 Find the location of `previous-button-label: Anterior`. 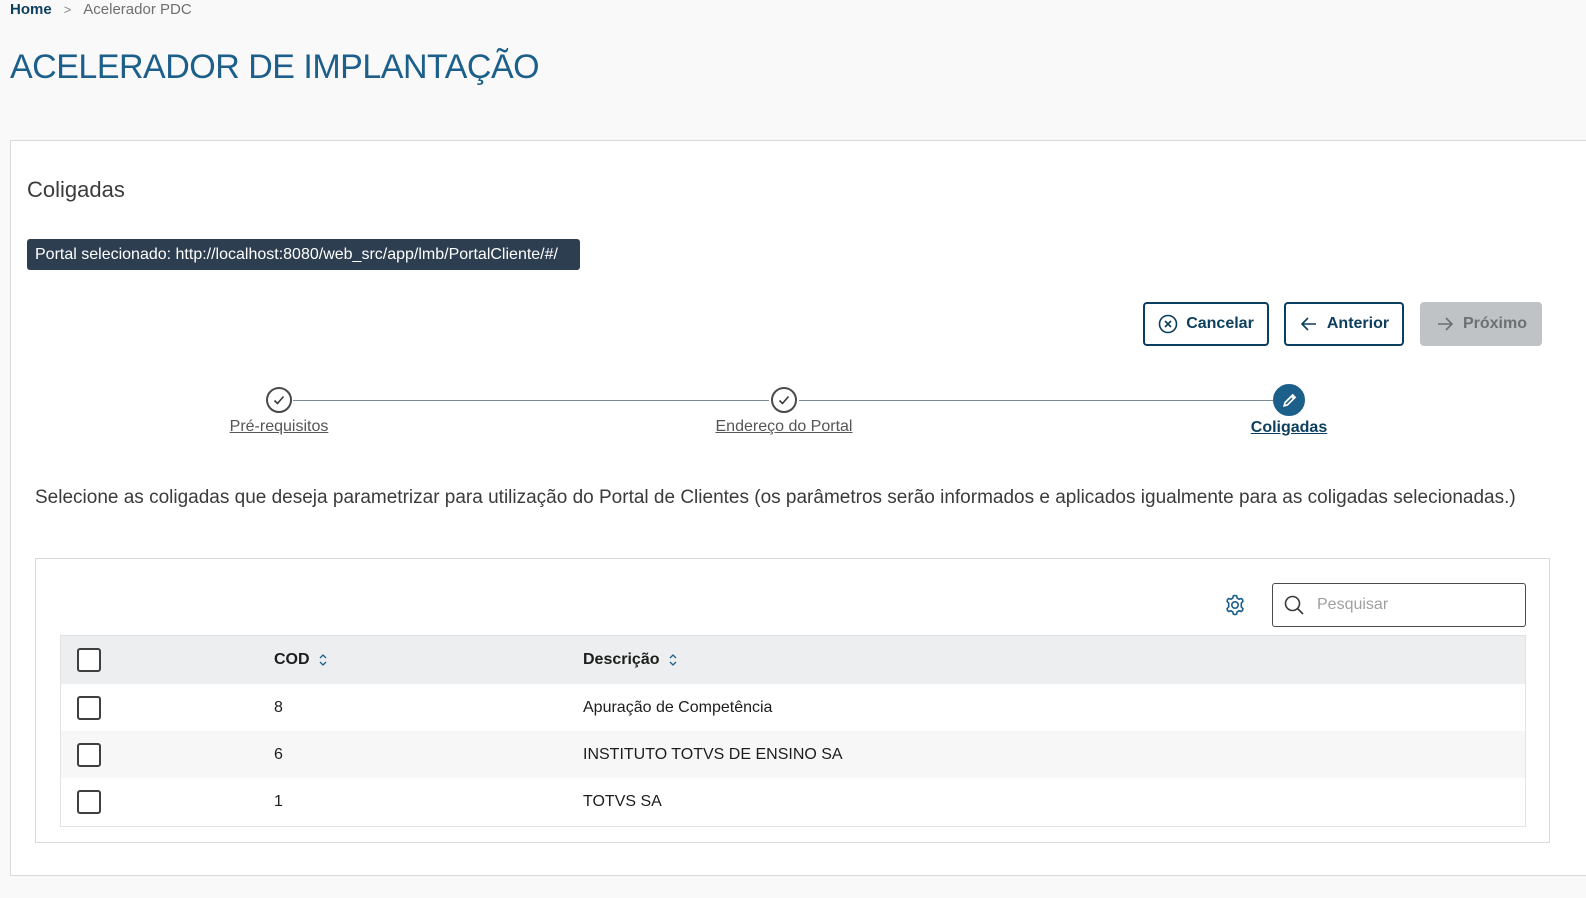

previous-button-label: Anterior is located at coordinates (1358, 323).